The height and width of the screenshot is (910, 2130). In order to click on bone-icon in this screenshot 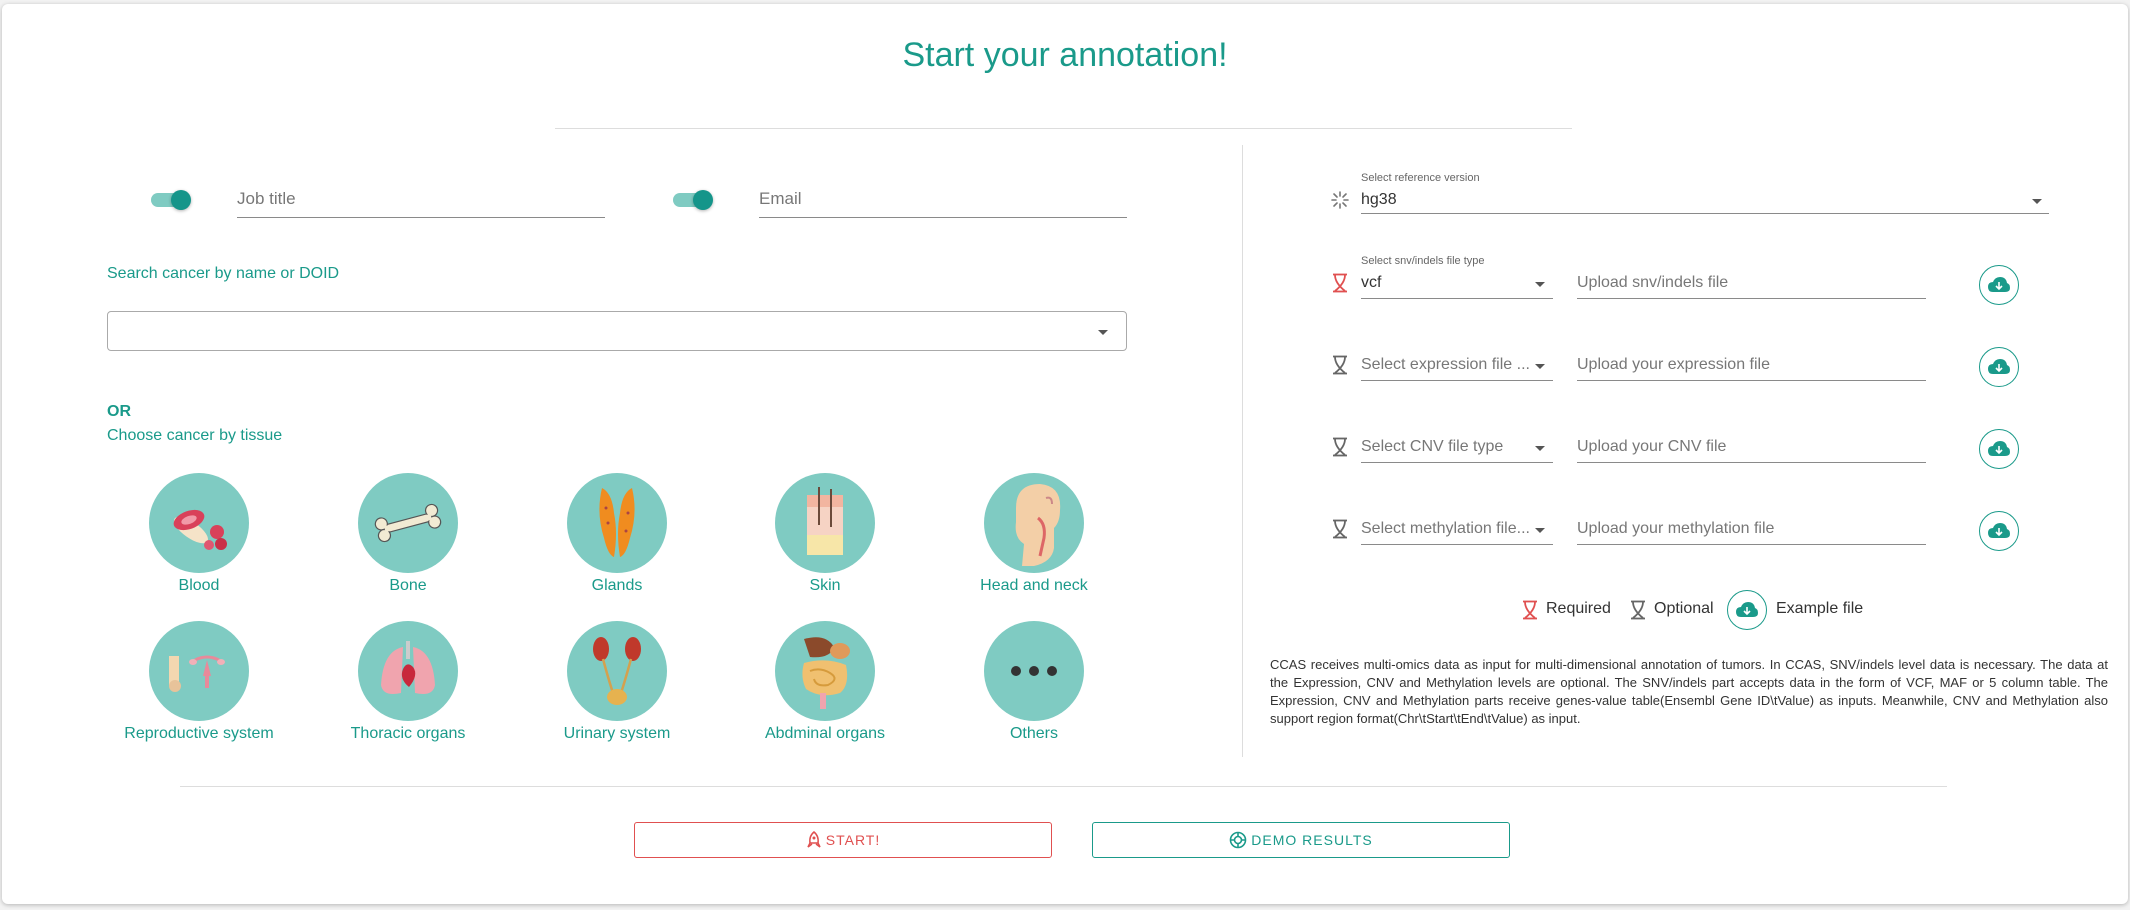, I will do `click(408, 523)`.